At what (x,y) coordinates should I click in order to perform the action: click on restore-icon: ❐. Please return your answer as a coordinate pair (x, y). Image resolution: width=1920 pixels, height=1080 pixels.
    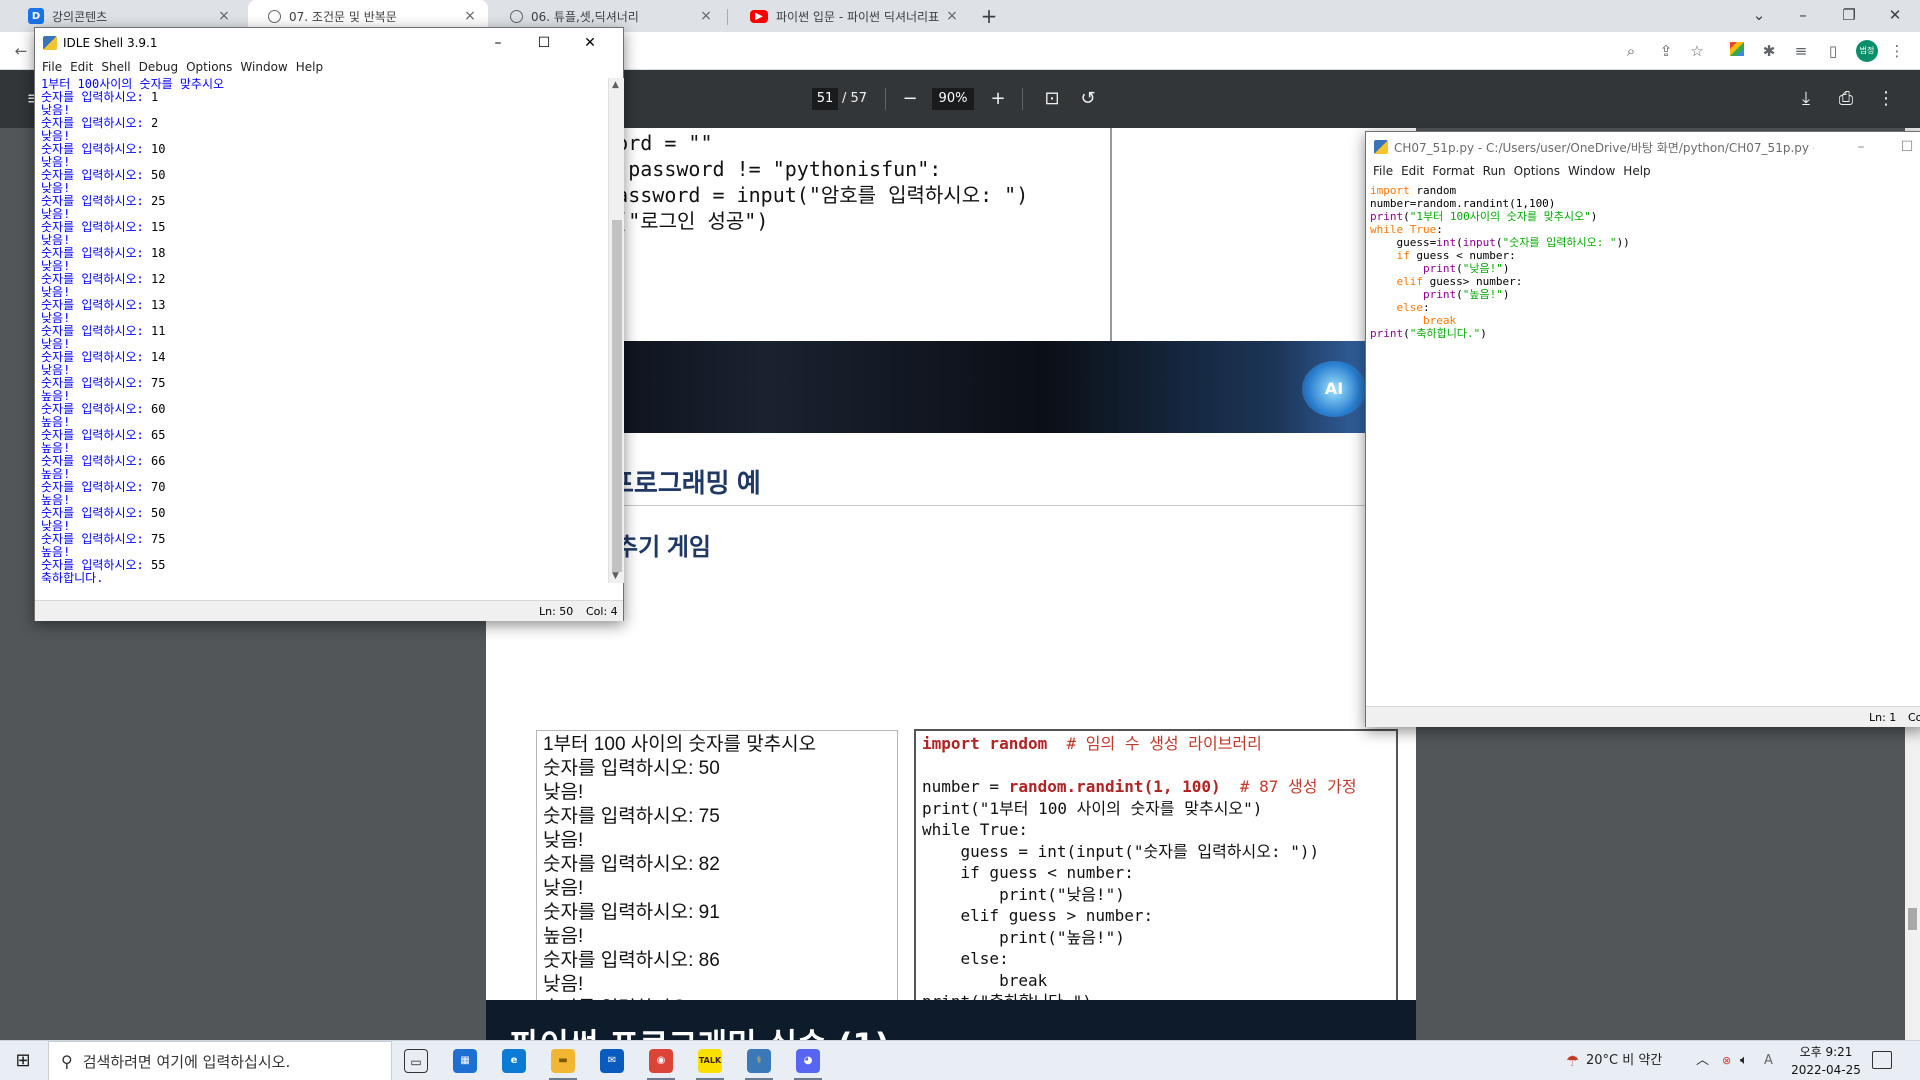
    Looking at the image, I should click on (1849, 16).